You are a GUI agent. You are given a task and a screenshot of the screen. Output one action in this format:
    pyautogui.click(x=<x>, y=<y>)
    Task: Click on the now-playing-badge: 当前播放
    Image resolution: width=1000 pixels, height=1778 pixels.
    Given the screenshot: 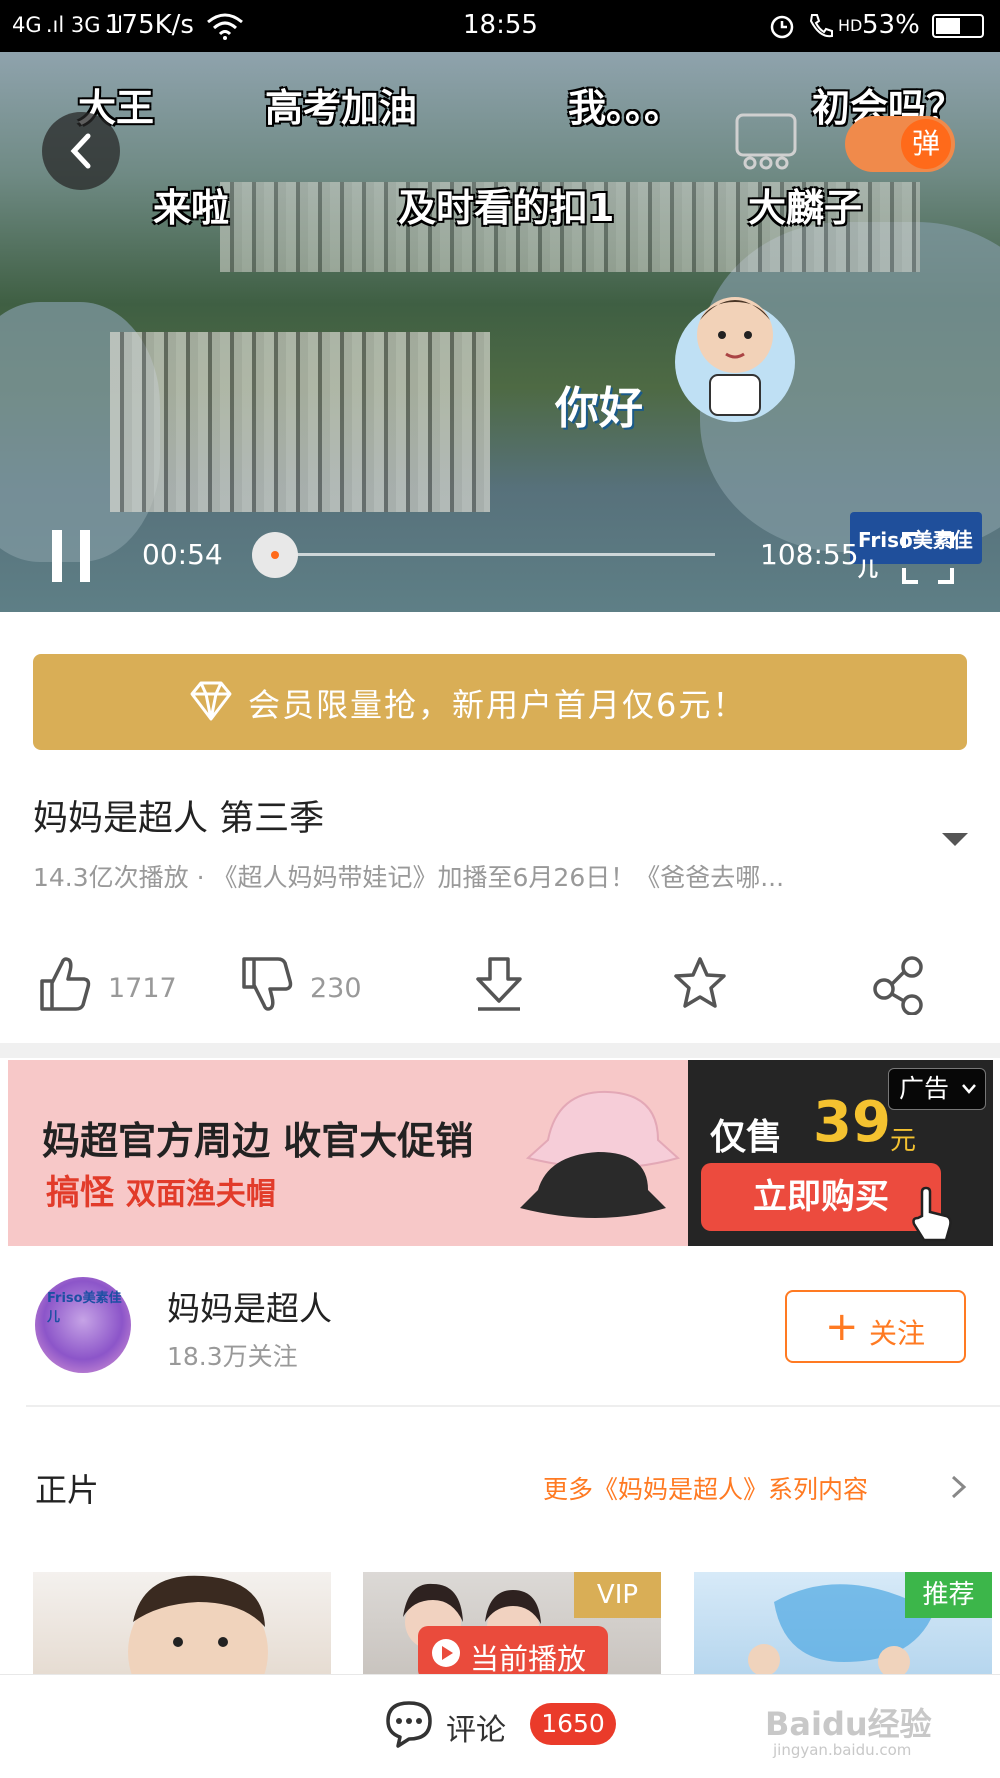 What is the action you would take?
    pyautogui.click(x=513, y=1653)
    